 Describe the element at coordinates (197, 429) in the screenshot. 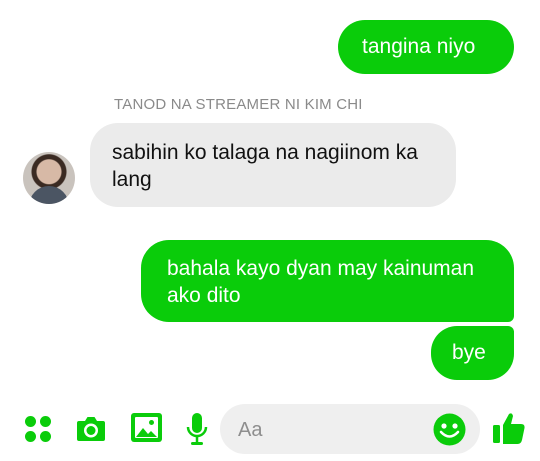

I see `mic-icon` at that location.